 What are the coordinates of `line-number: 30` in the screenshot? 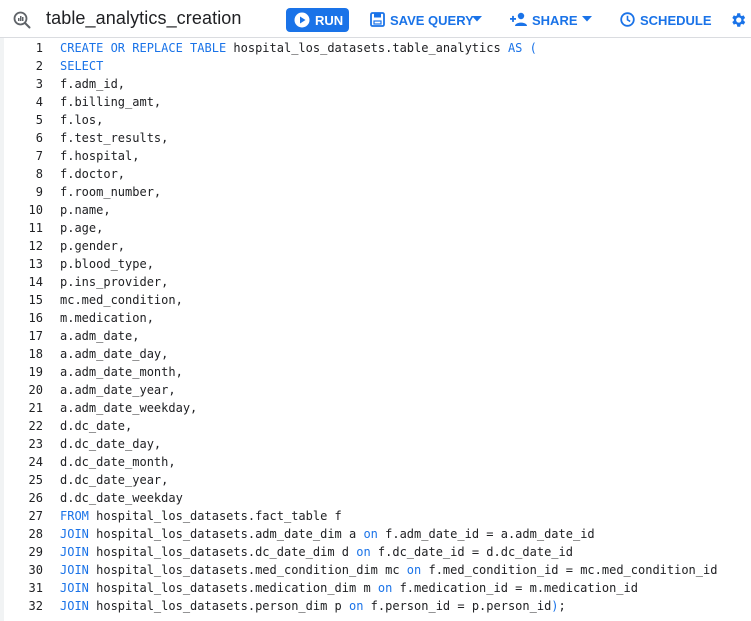 It's located at (35, 570).